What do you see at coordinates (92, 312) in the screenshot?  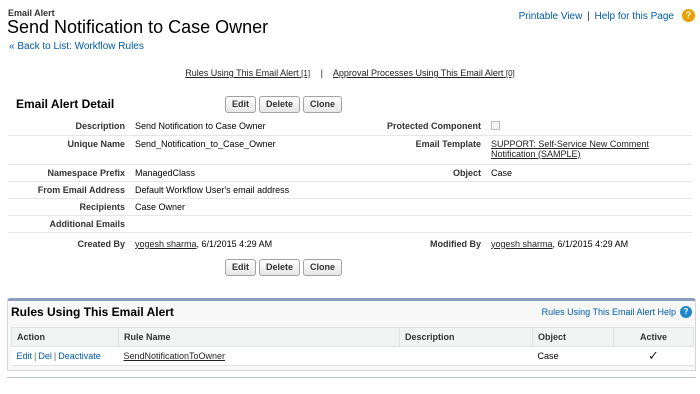 I see `related-list-title: Rules Using This Email Alert` at bounding box center [92, 312].